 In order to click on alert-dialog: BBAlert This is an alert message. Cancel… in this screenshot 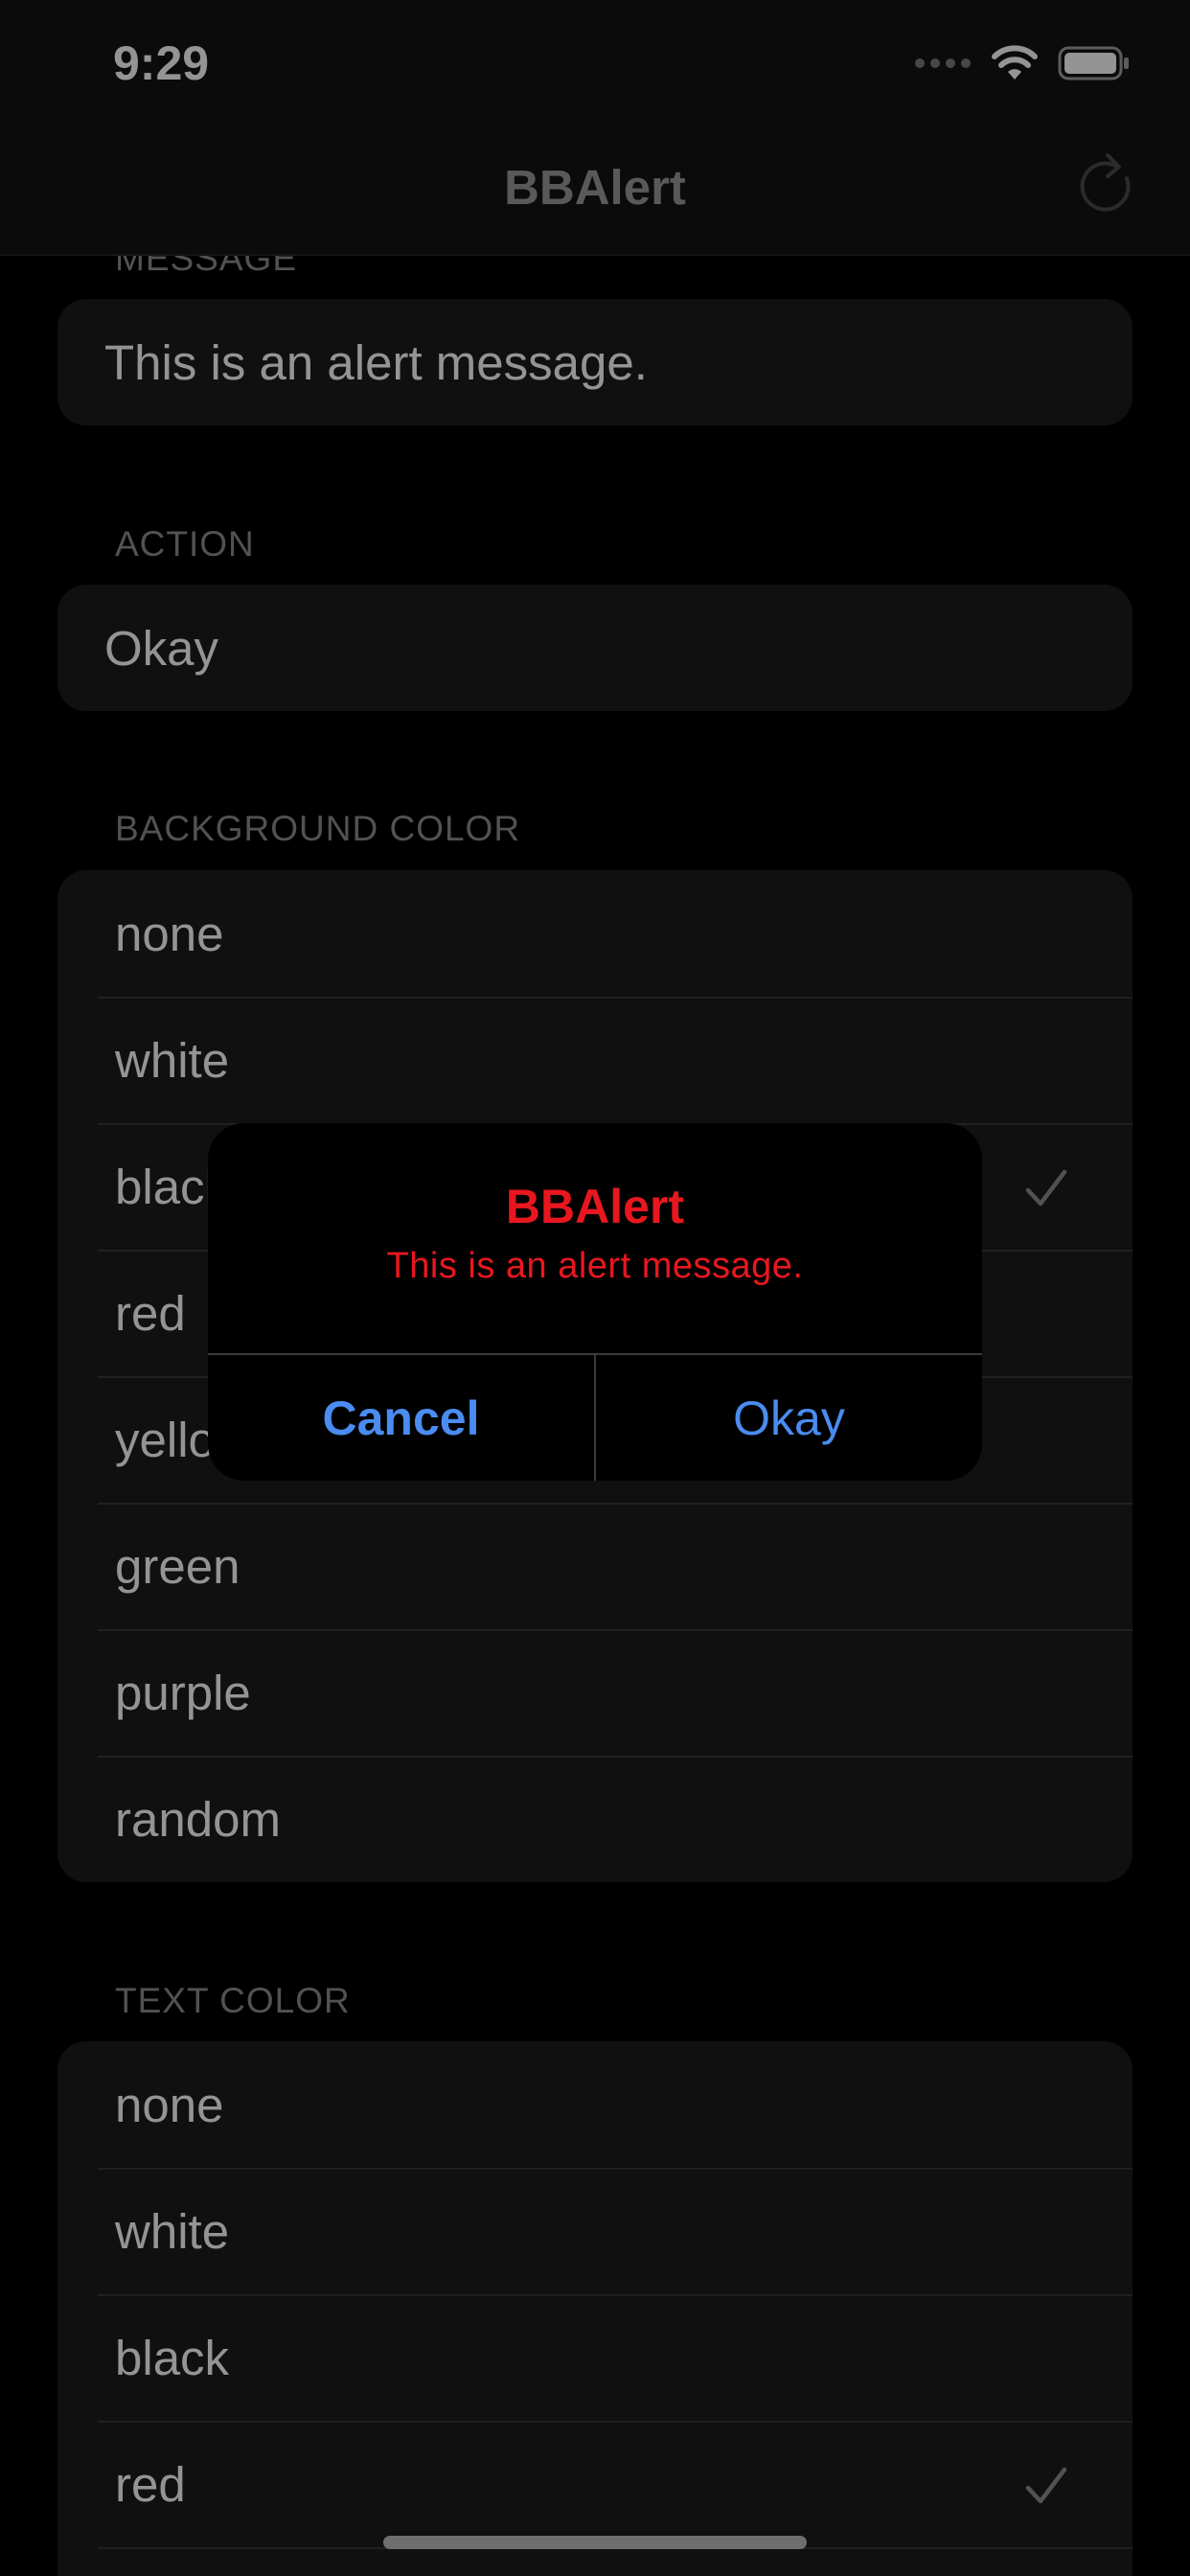, I will do `click(595, 1302)`.